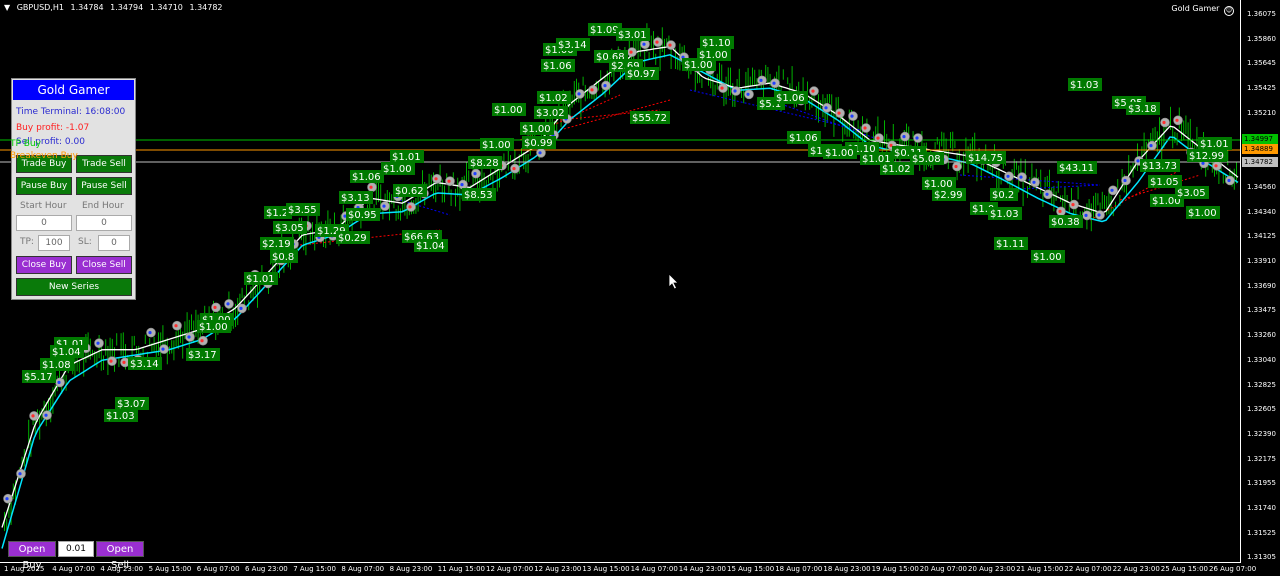  I want to click on open-sell-button: Open Sell, so click(120, 556).